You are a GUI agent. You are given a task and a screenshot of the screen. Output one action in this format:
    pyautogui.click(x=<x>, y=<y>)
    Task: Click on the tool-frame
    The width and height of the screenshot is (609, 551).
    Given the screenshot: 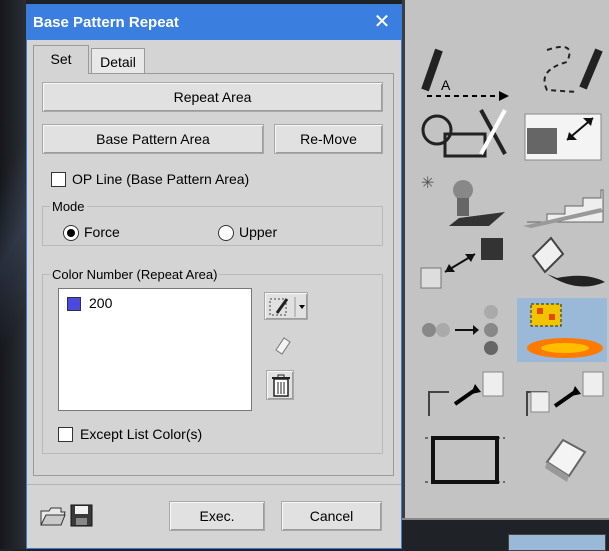 What is the action you would take?
    pyautogui.click(x=464, y=458)
    